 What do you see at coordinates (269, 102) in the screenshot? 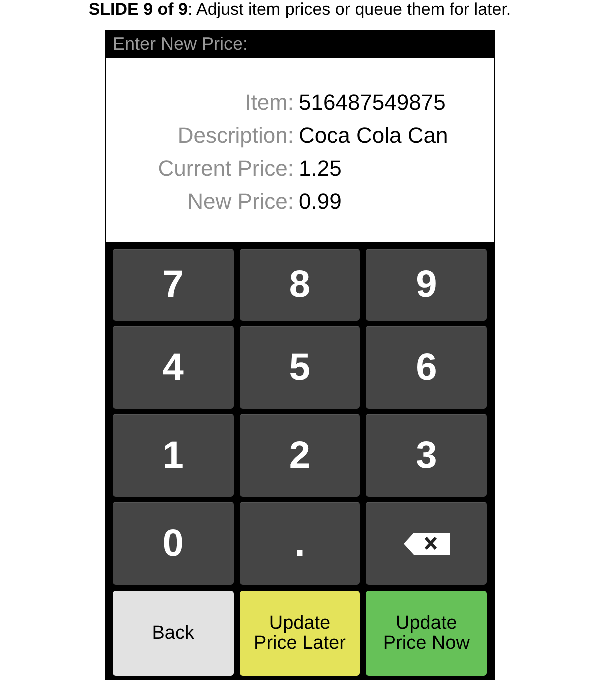
I see `field-label: Item:` at bounding box center [269, 102].